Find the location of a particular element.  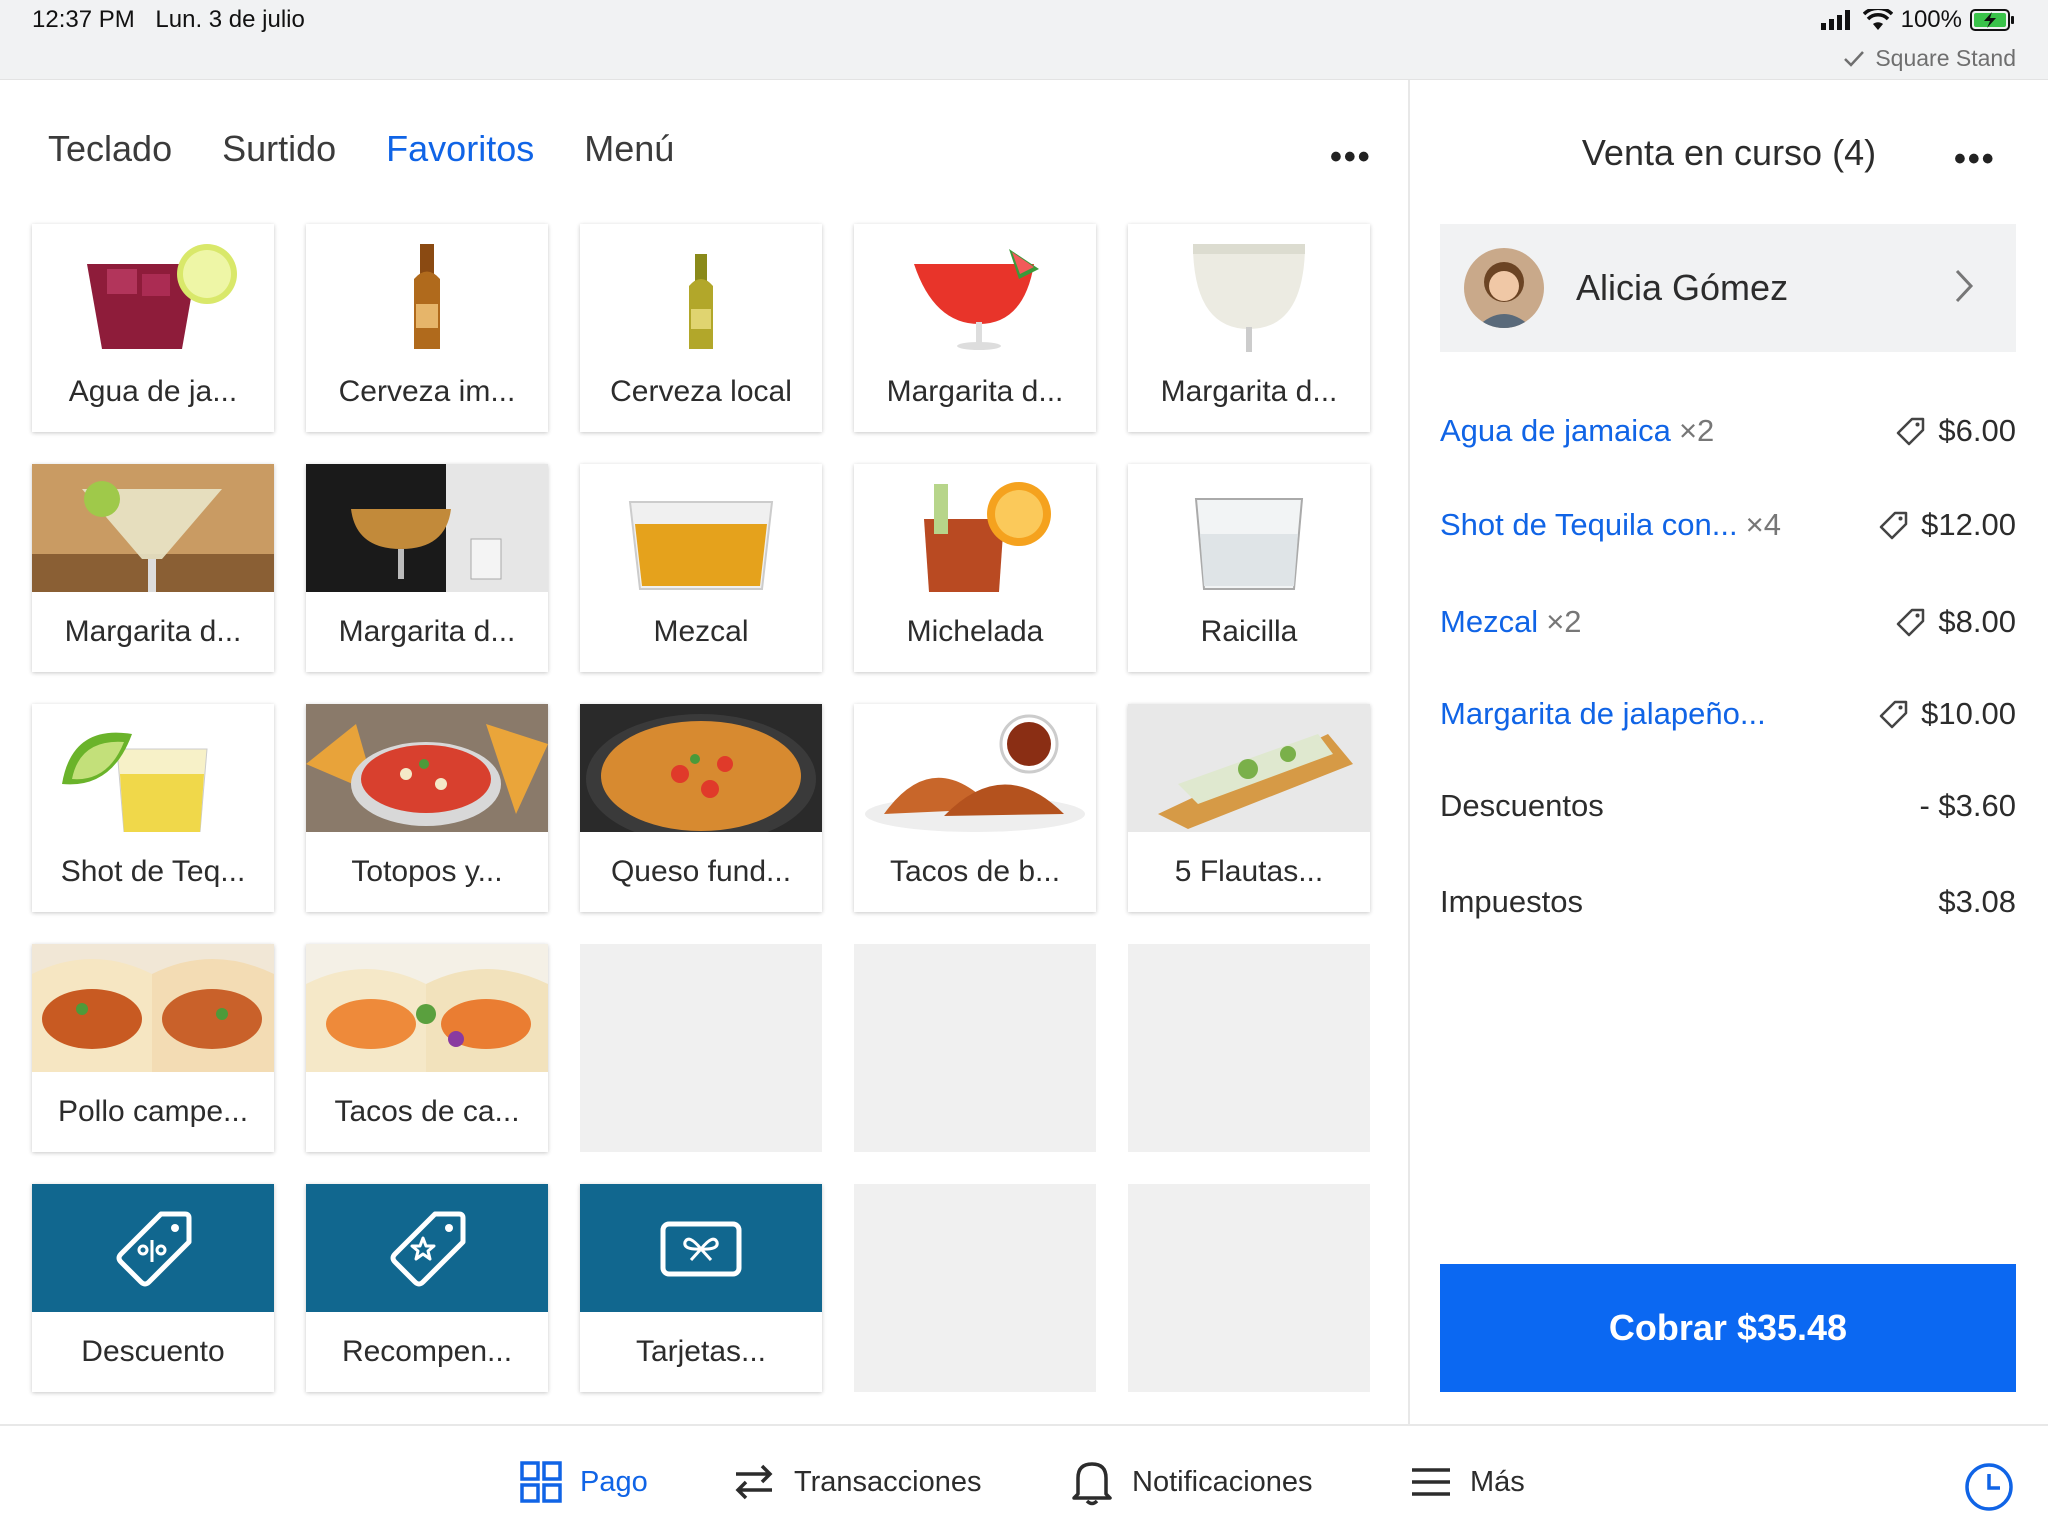

tacos-camaron-image is located at coordinates (427, 1008).